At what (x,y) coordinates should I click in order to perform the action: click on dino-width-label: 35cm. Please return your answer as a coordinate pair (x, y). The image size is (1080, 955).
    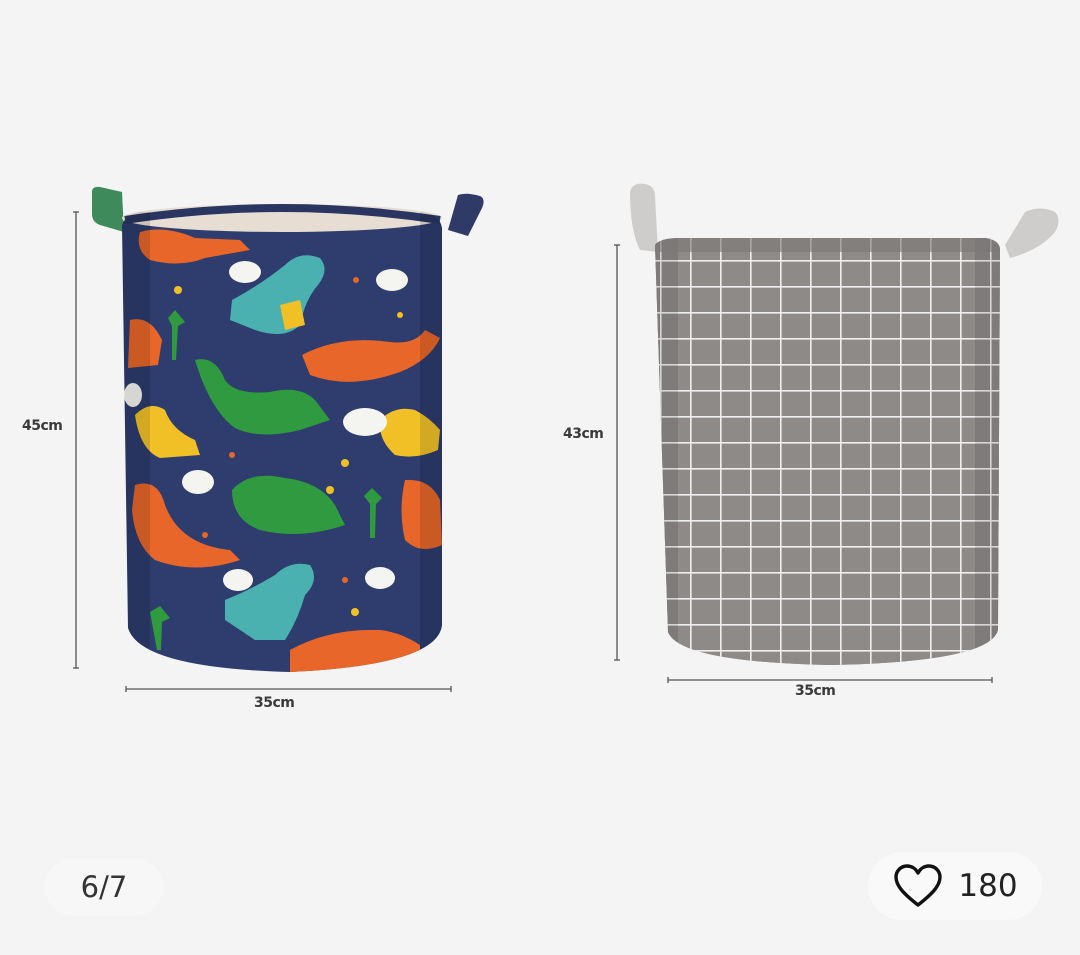
    Looking at the image, I should click on (274, 703).